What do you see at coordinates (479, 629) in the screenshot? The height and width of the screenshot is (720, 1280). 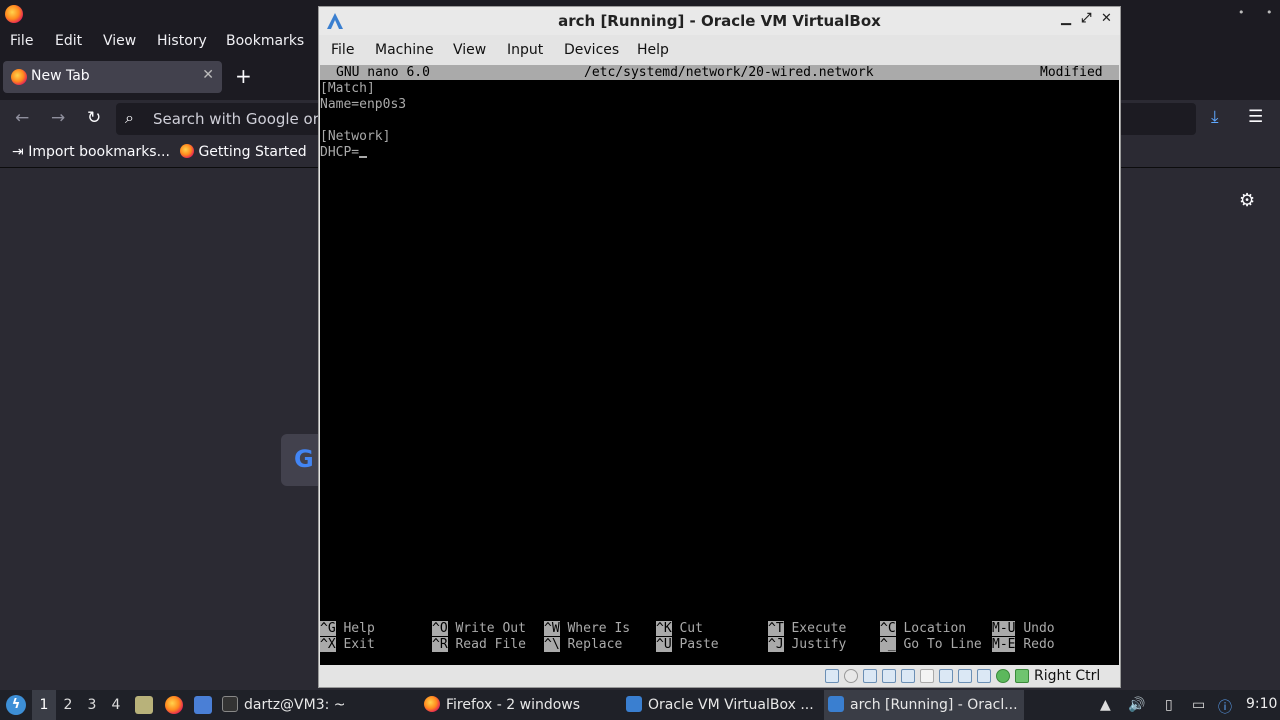 I see `shortcut-write-out: ^O Write Out` at bounding box center [479, 629].